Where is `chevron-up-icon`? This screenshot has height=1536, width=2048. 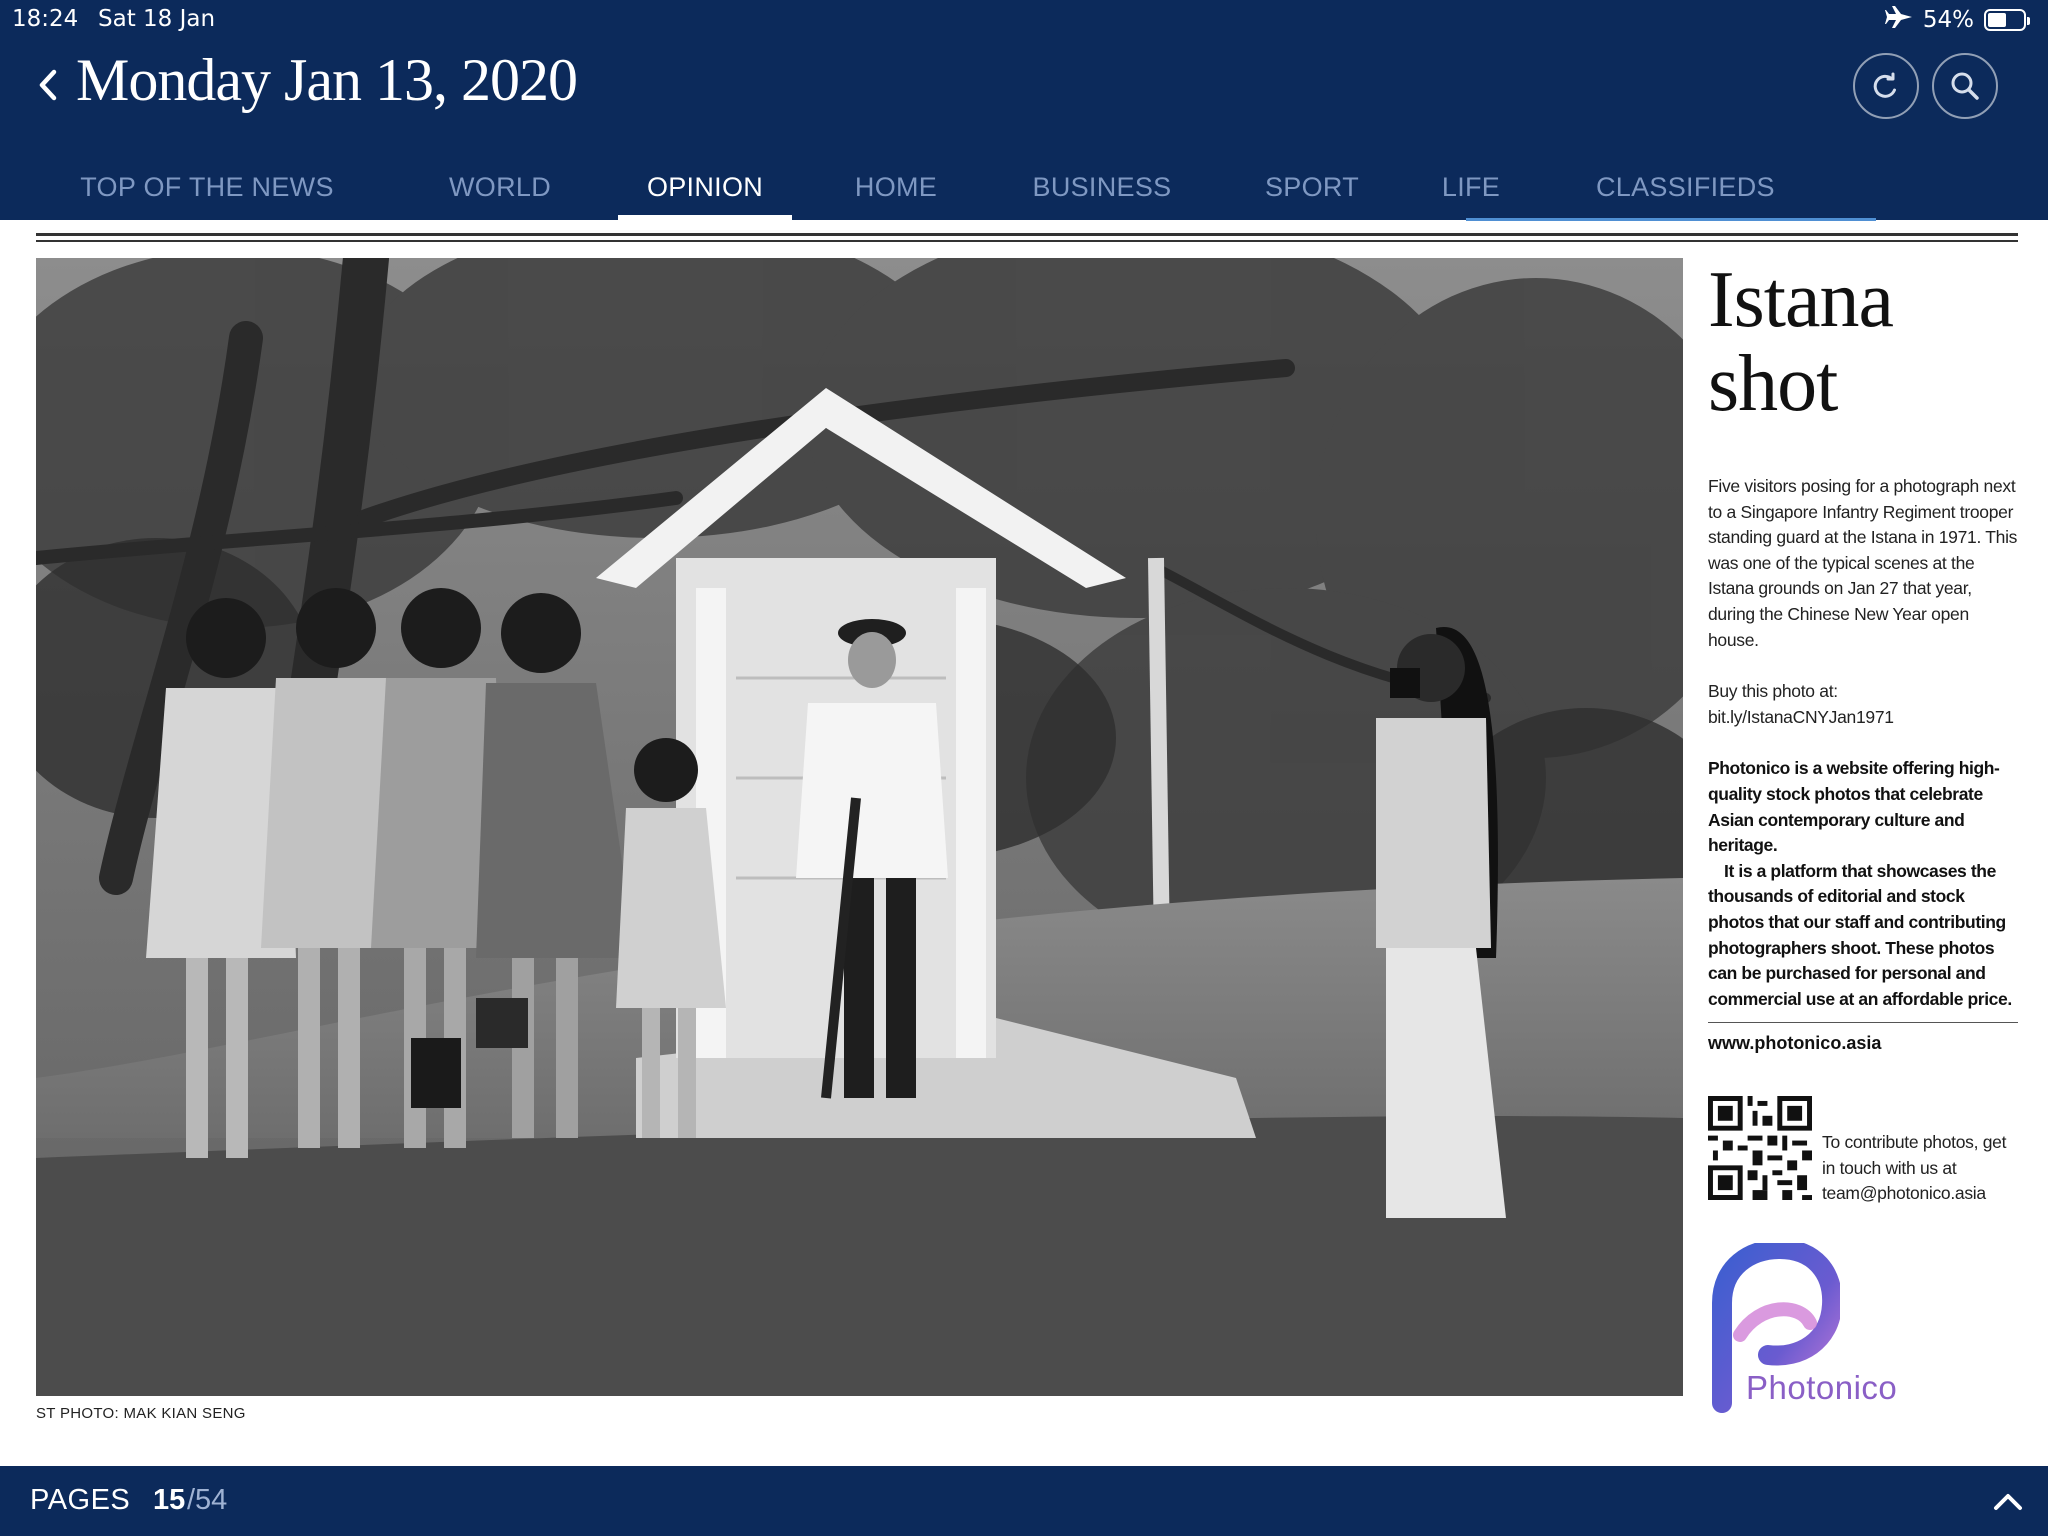
chevron-up-icon is located at coordinates (2008, 1502).